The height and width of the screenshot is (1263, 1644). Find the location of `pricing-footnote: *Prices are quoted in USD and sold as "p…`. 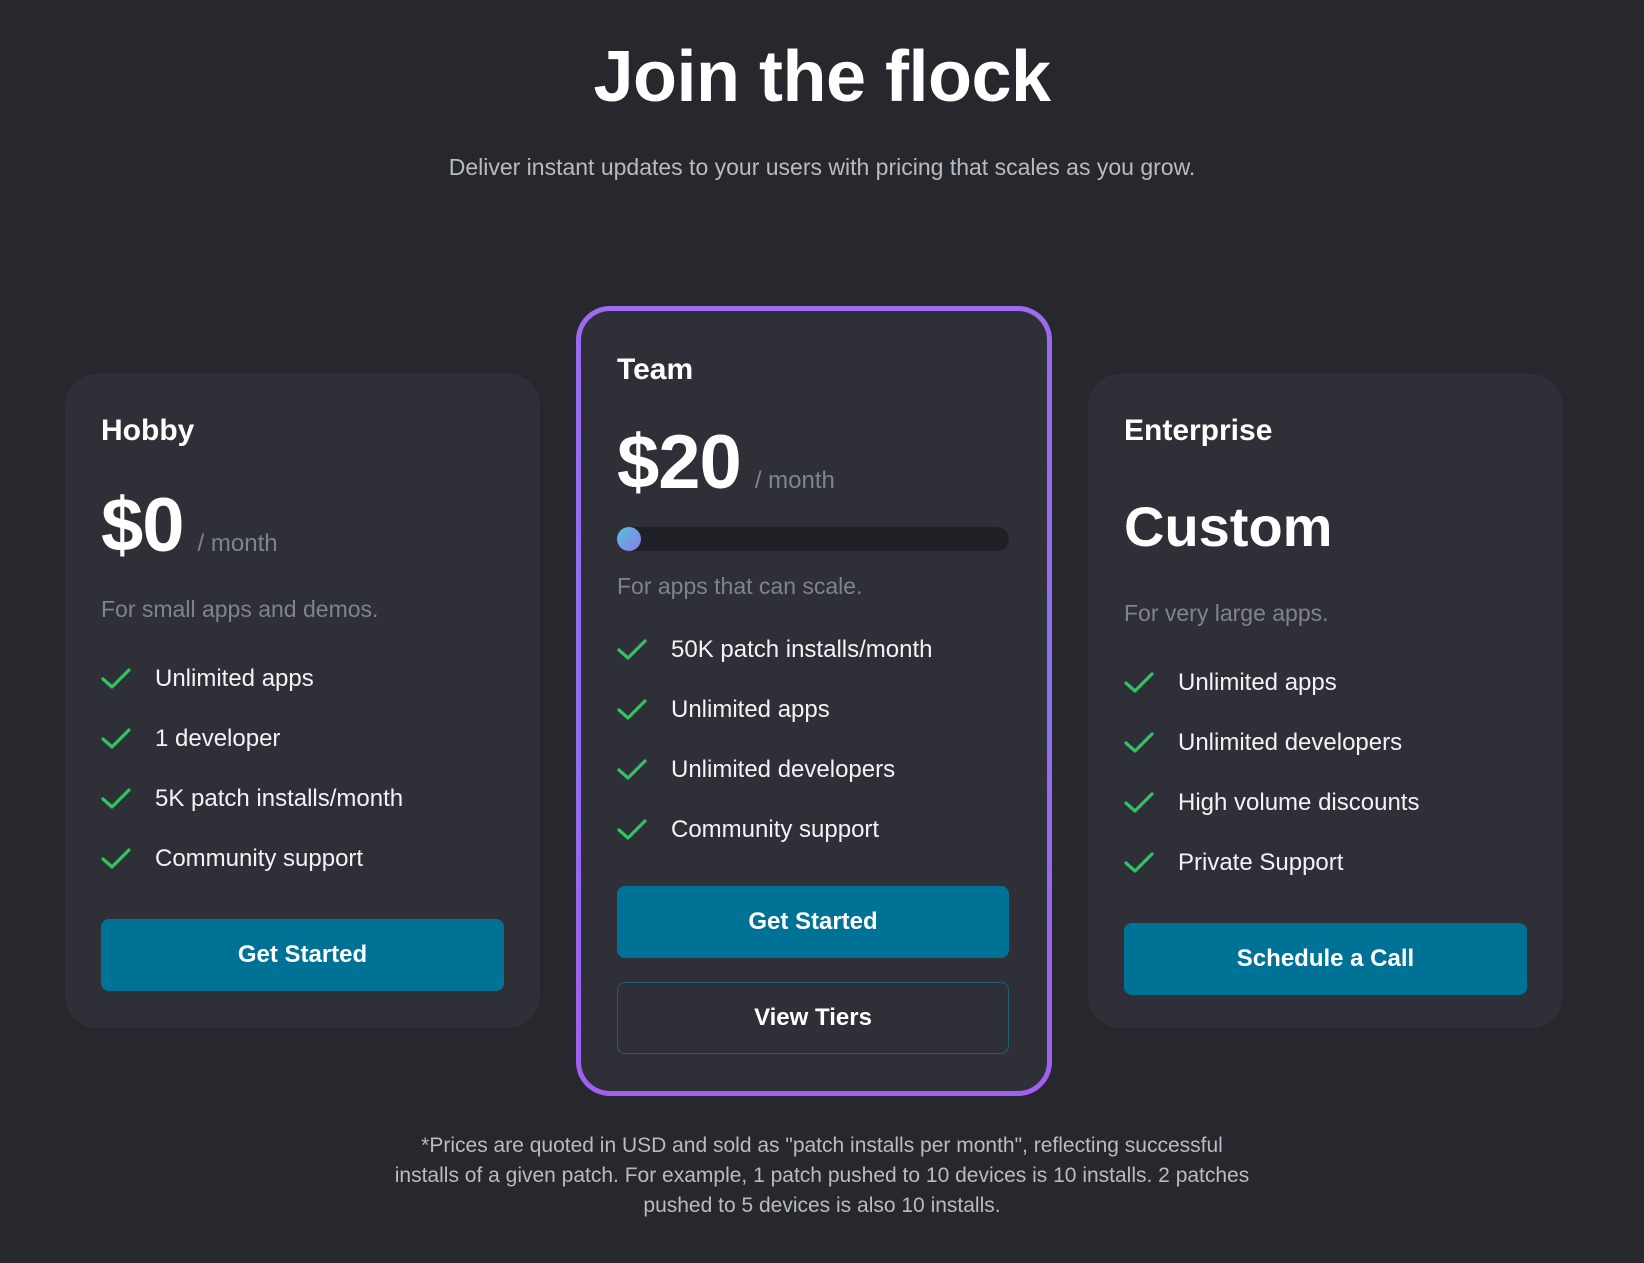

pricing-footnote: *Prices are quoted in USD and sold as "p… is located at coordinates (822, 1176).